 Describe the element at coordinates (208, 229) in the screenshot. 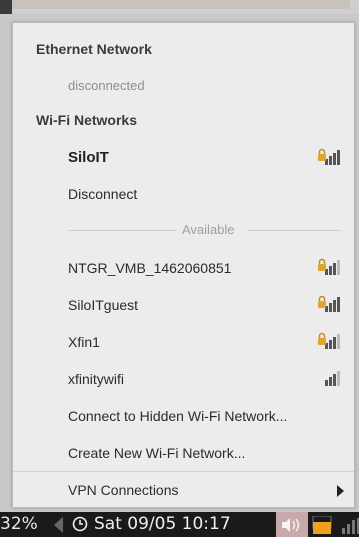

I see `available-label: Available` at that location.